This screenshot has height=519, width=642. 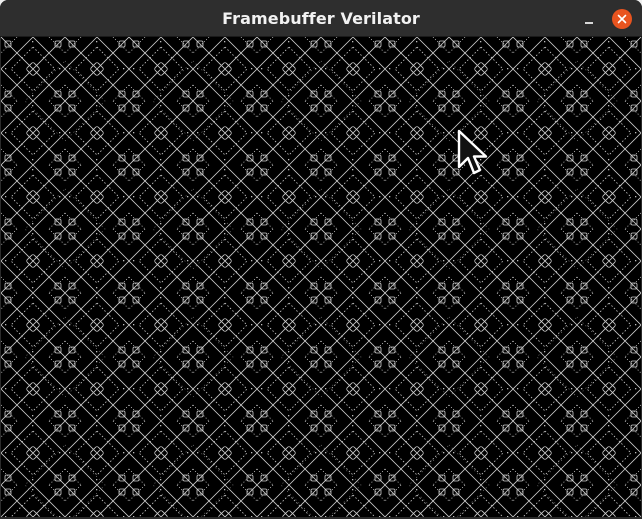 I want to click on window-title: Framebuffer Verilator, so click(x=321, y=18).